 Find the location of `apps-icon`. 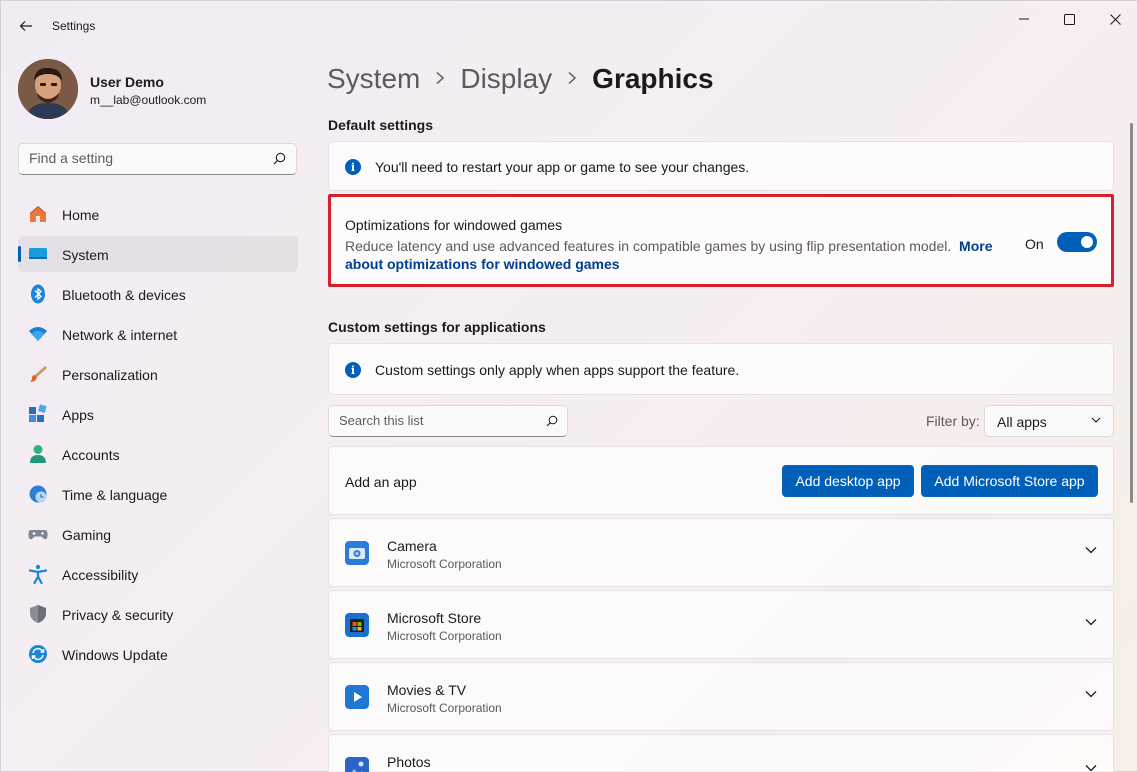

apps-icon is located at coordinates (38, 413).